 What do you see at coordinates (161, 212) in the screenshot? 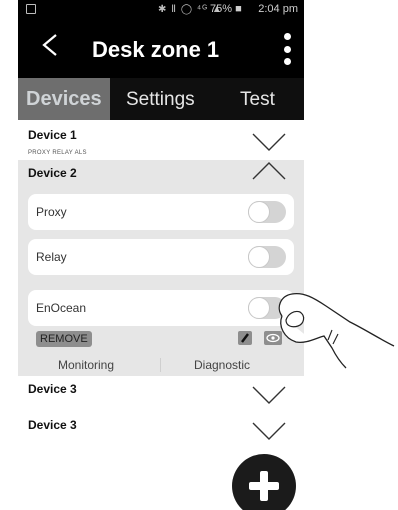
I see `option-proxy: Proxy` at bounding box center [161, 212].